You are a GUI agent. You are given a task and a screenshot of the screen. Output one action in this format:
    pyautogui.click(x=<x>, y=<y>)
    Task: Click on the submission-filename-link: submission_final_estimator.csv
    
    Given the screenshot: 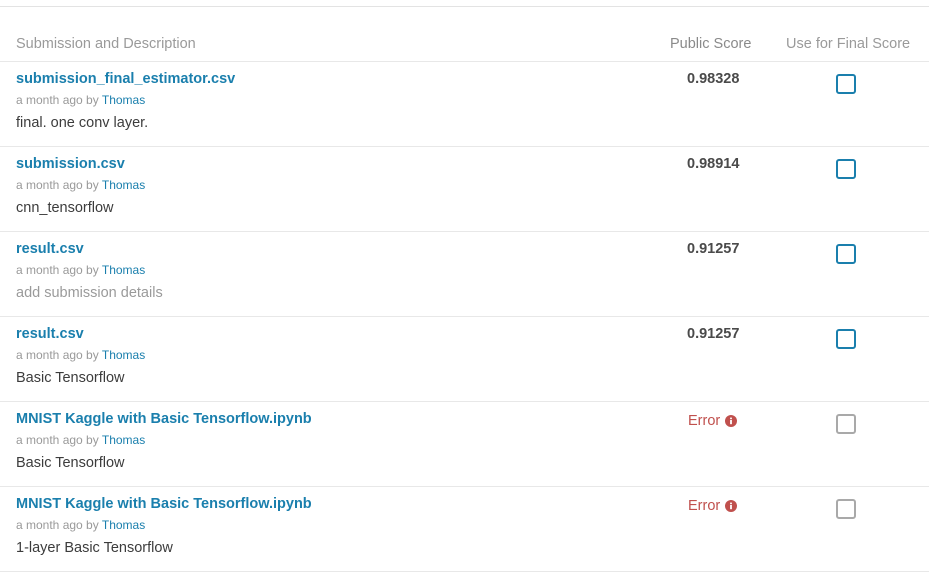 What is the action you would take?
    pyautogui.click(x=125, y=79)
    